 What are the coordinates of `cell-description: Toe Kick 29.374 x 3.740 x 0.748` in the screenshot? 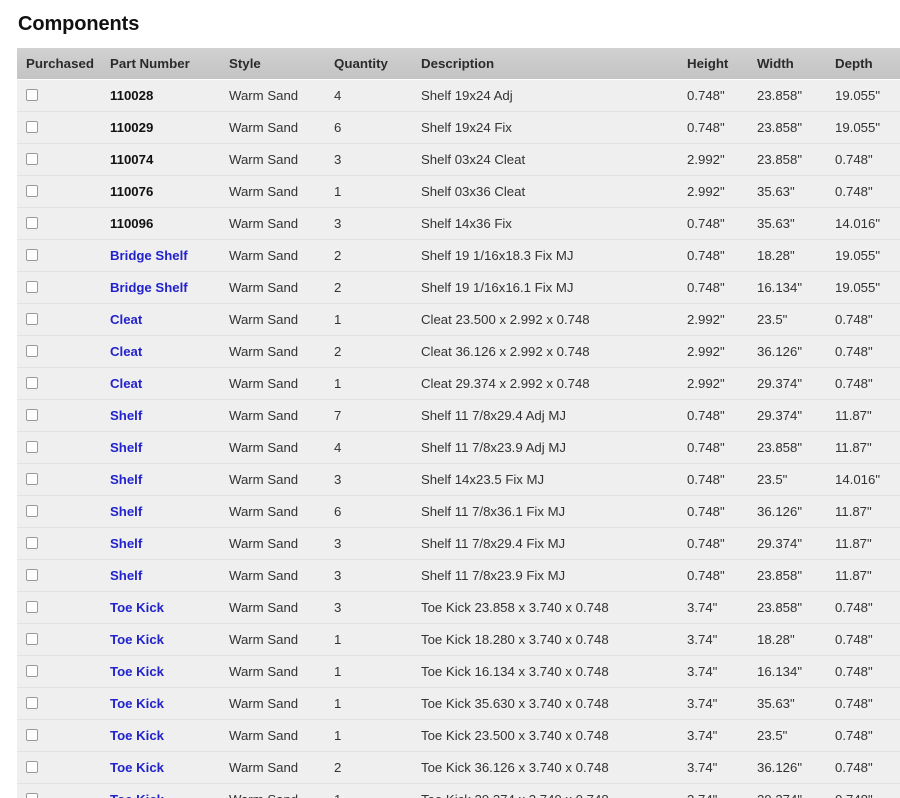 It's located at (554, 790).